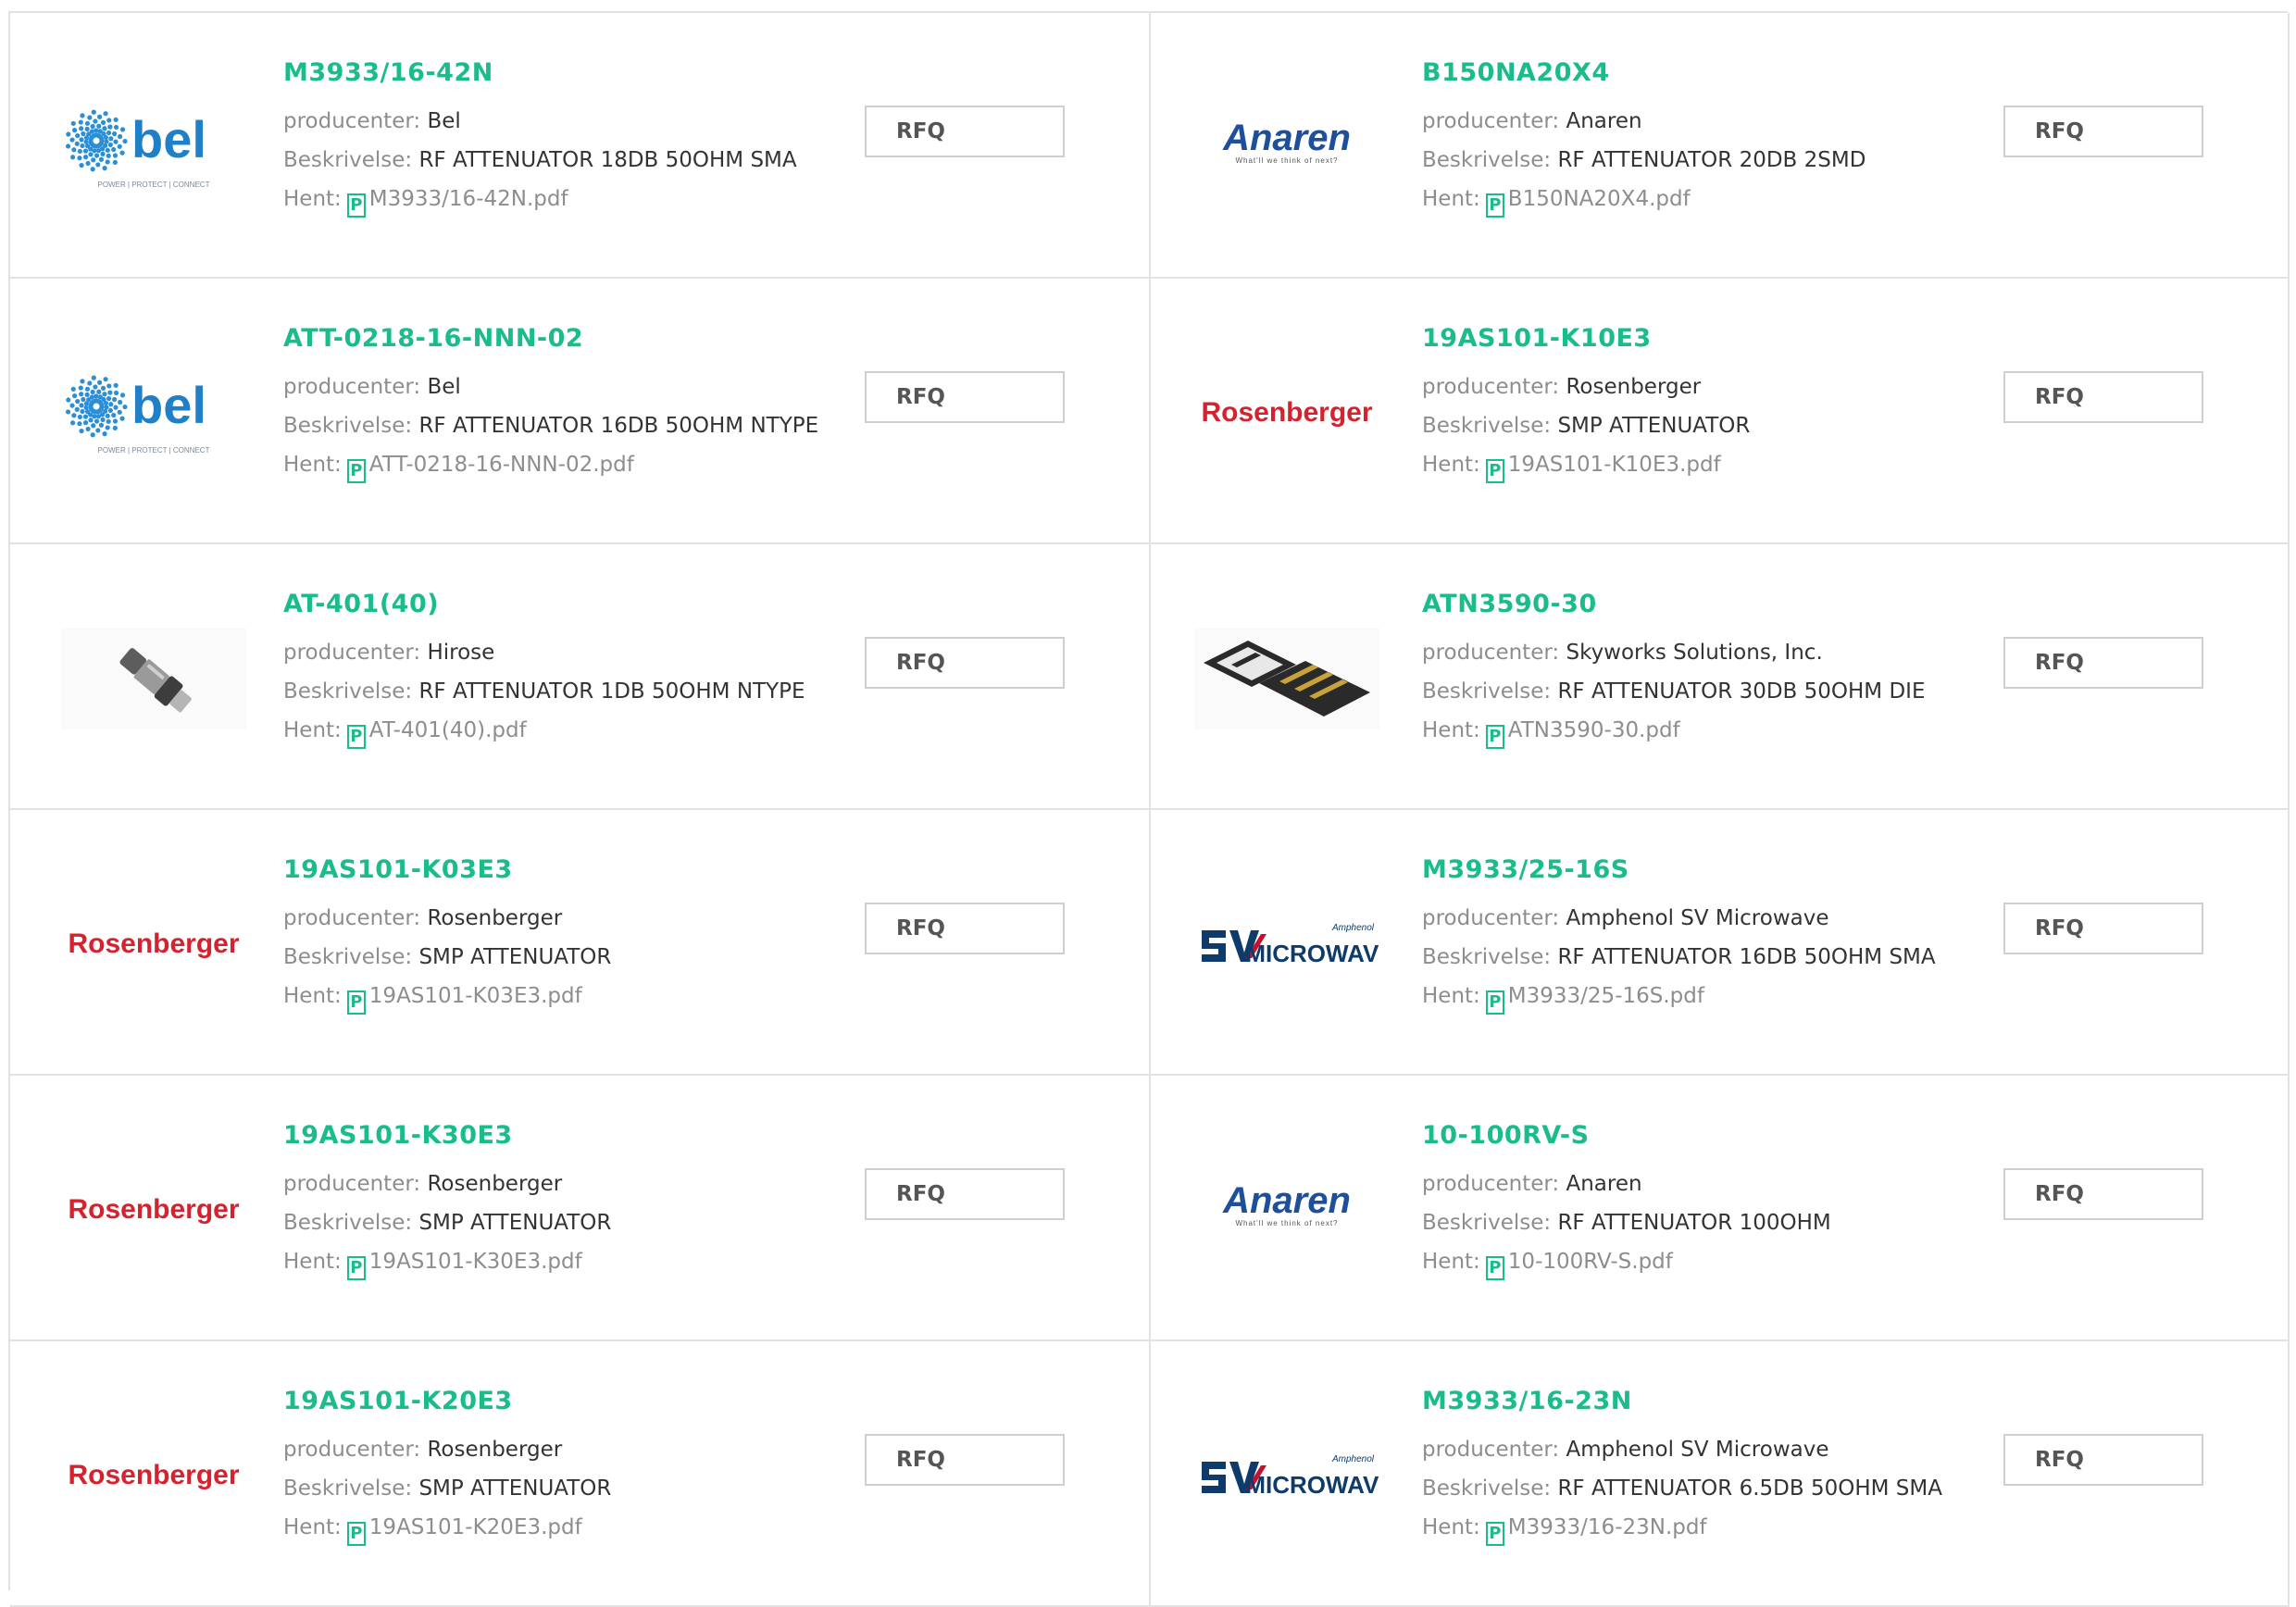 This screenshot has height=1607, width=2296. Describe the element at coordinates (588, 199) in the screenshot. I see `download-row: Hent: P M3933/16-42N.pdf` at that location.